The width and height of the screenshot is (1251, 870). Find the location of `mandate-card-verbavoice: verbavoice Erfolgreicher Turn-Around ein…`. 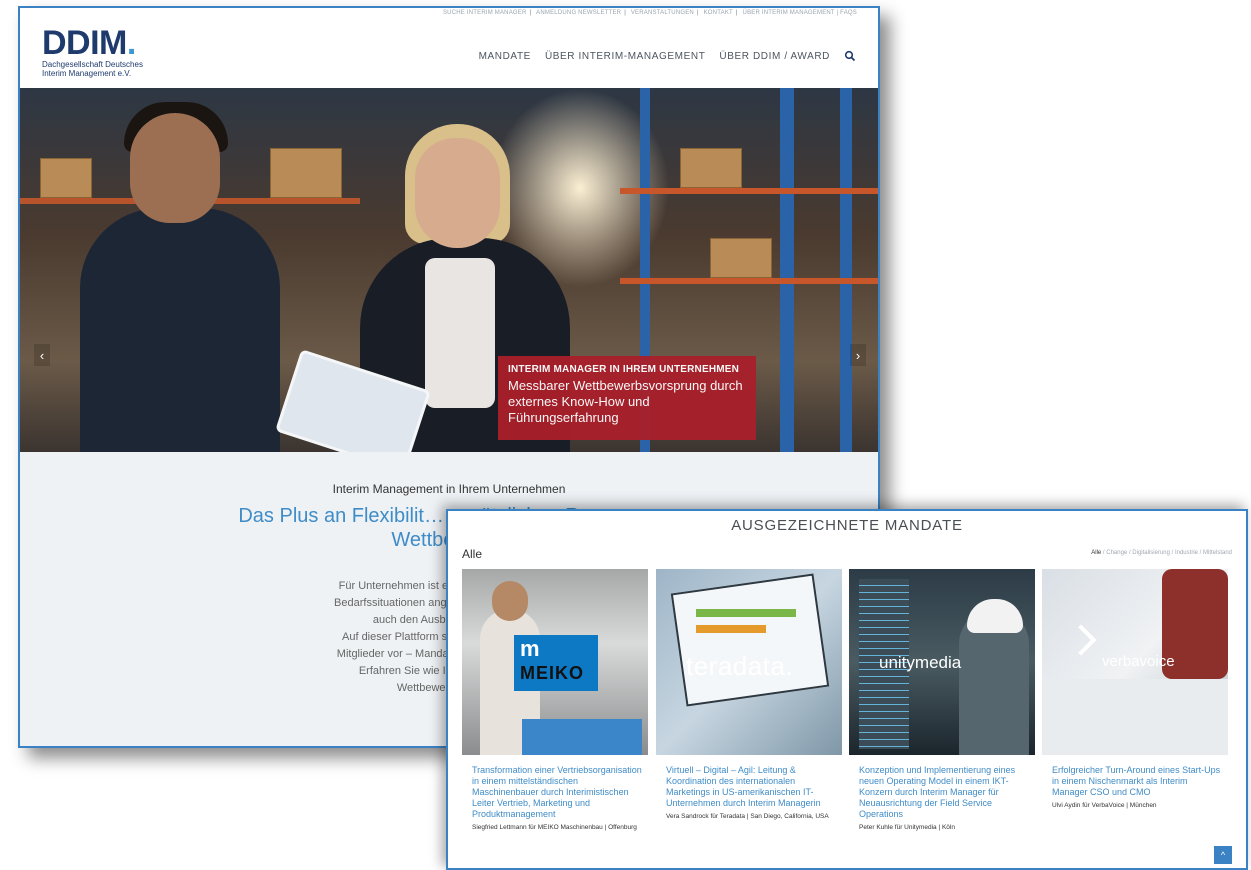

mandate-card-verbavoice: verbavoice Erfolgreicher Turn-Around ein… is located at coordinates (1135, 689).